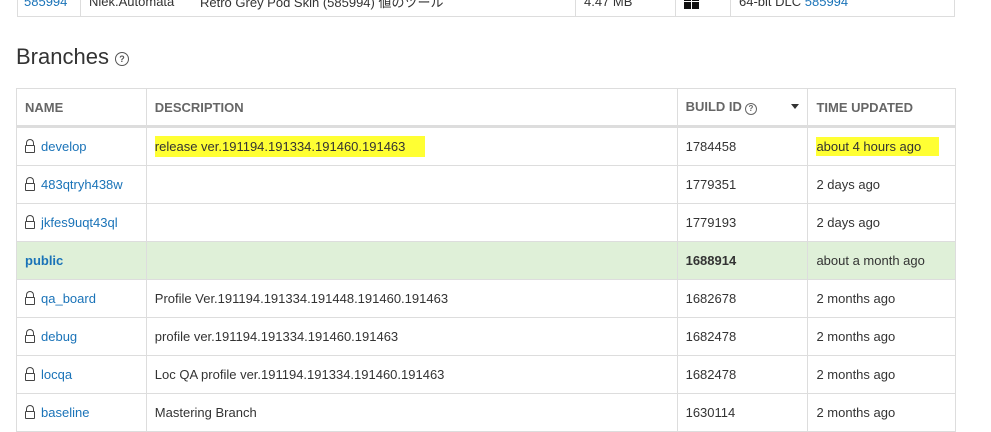 This screenshot has height=432, width=991. What do you see at coordinates (44, 107) in the screenshot?
I see `header-name-label: NAME` at bounding box center [44, 107].